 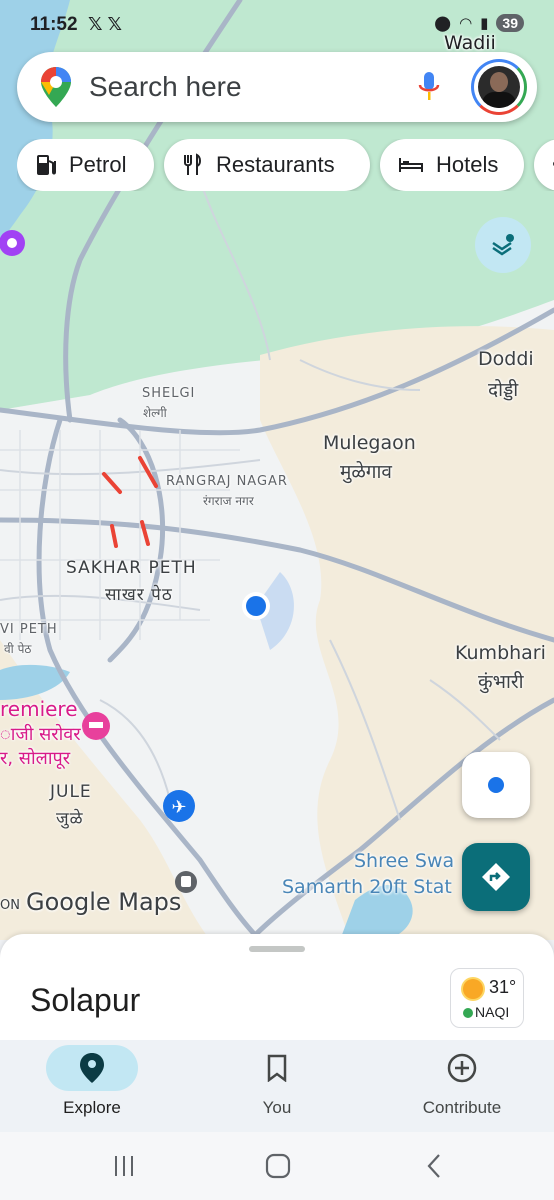 I want to click on aqi-status-dot, so click(x=468, y=1013).